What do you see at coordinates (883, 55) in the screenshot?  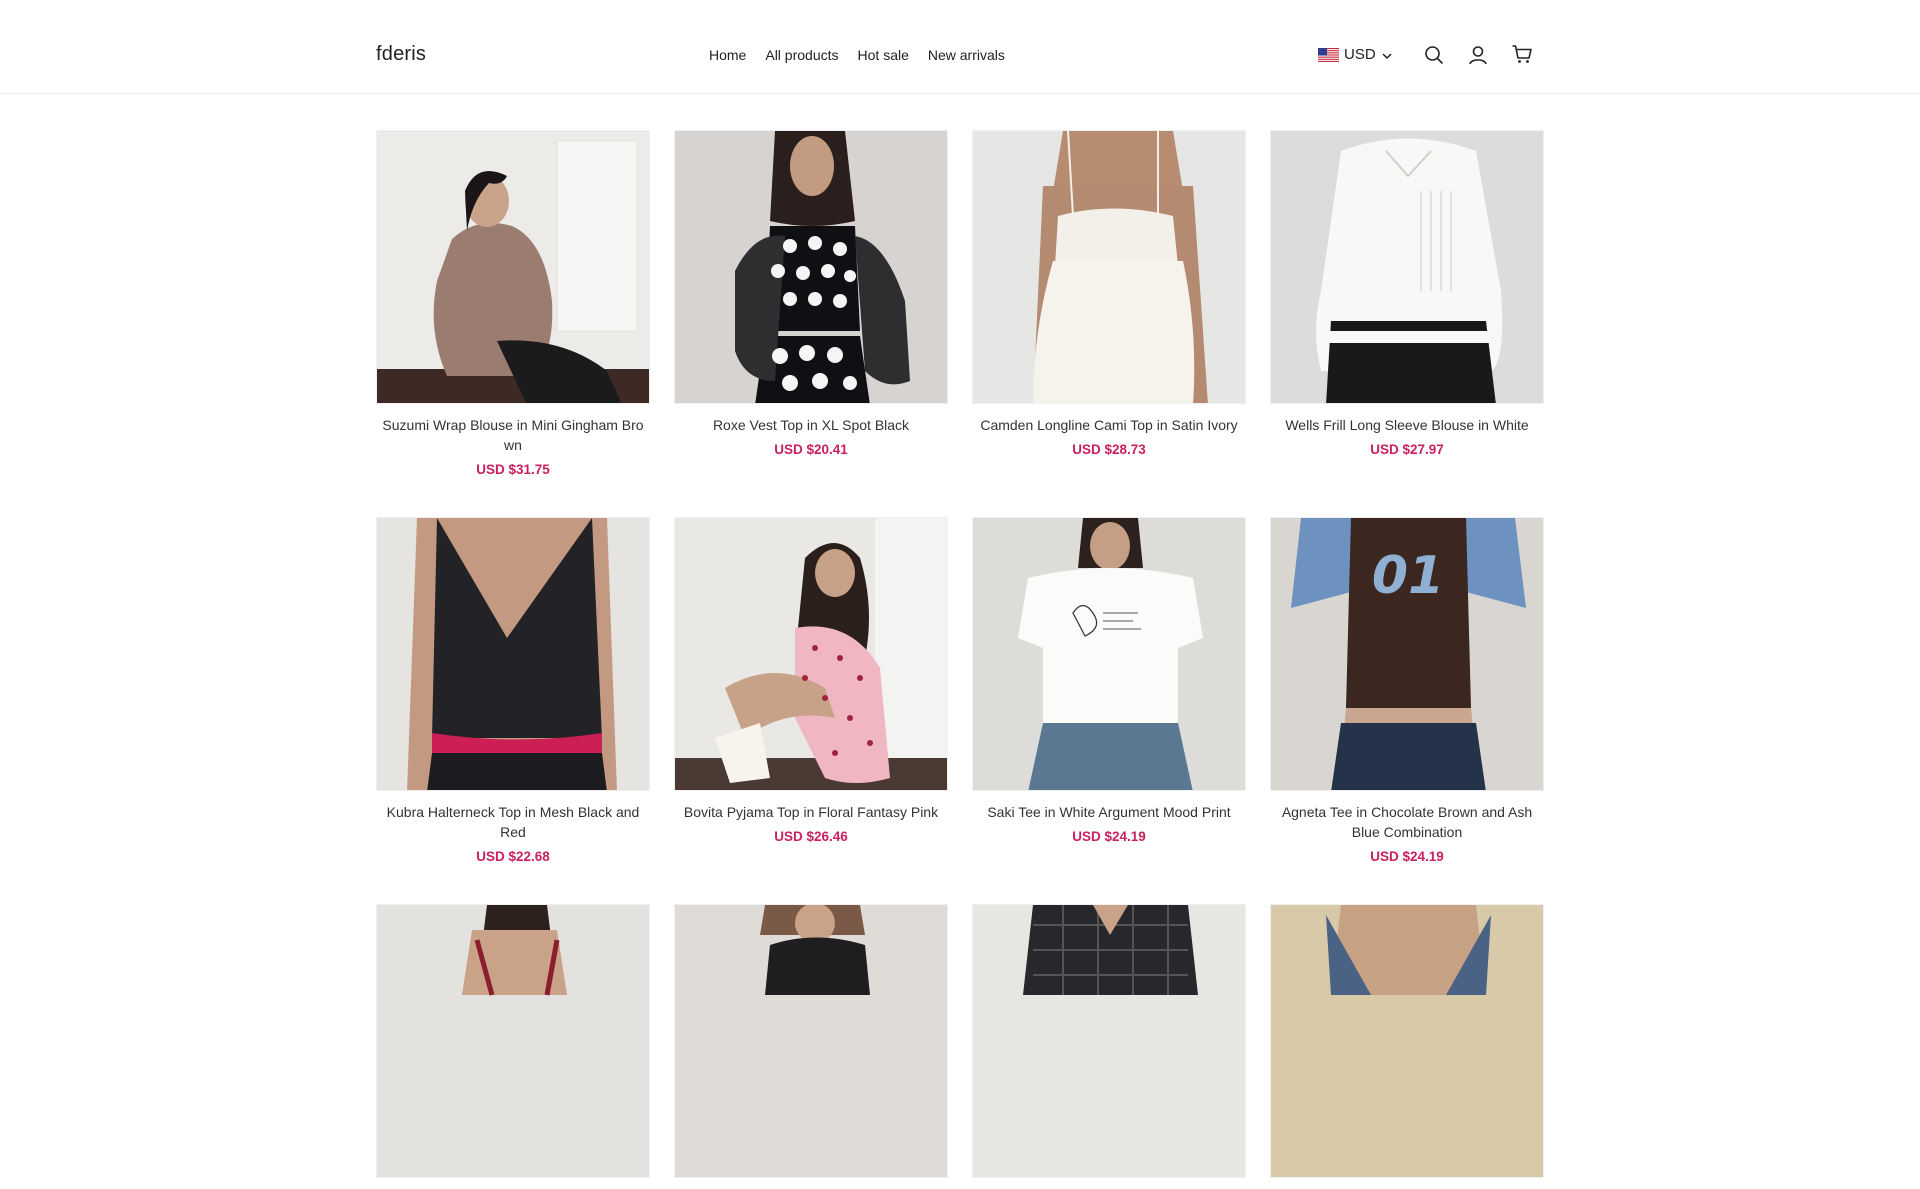 I see `nav-hot-sale: Hot sale` at bounding box center [883, 55].